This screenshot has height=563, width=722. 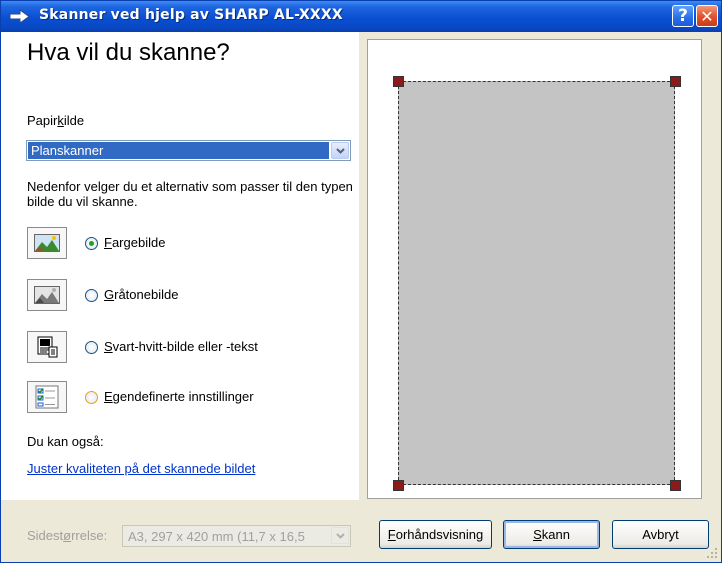 What do you see at coordinates (675, 81) in the screenshot?
I see `crop-handle-top-right` at bounding box center [675, 81].